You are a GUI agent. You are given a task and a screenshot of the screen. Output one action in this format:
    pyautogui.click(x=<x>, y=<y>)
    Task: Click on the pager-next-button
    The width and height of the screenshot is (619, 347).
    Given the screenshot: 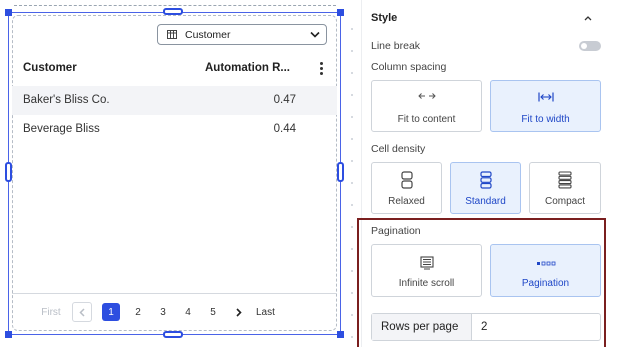 What is the action you would take?
    pyautogui.click(x=239, y=312)
    